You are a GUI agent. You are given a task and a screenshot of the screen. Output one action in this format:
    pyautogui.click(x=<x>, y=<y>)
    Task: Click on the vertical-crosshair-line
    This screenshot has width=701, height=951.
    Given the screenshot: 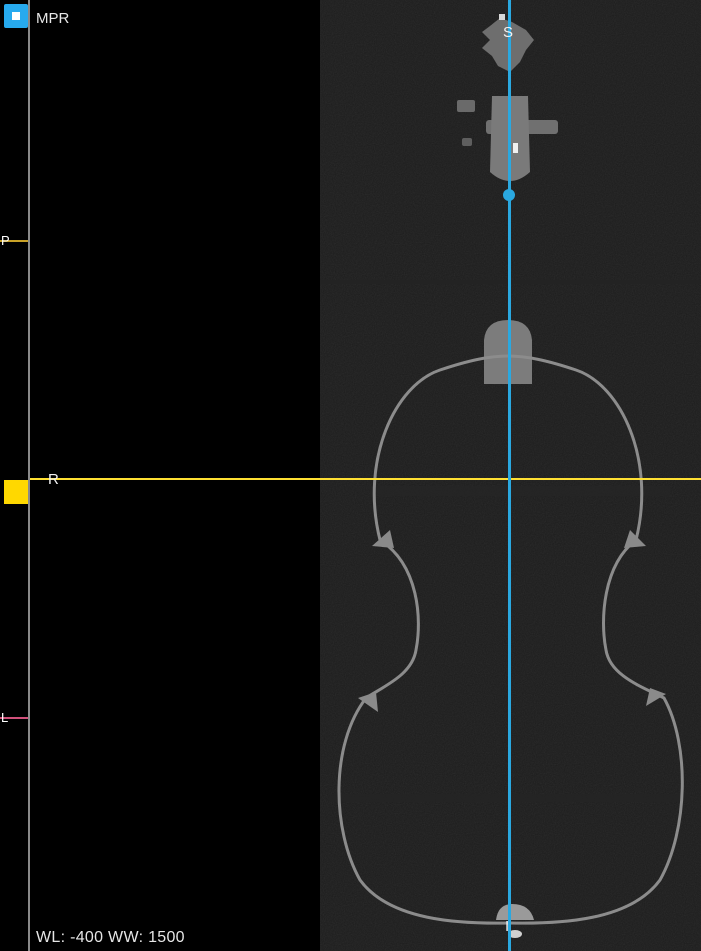 What is the action you would take?
    pyautogui.click(x=509, y=475)
    